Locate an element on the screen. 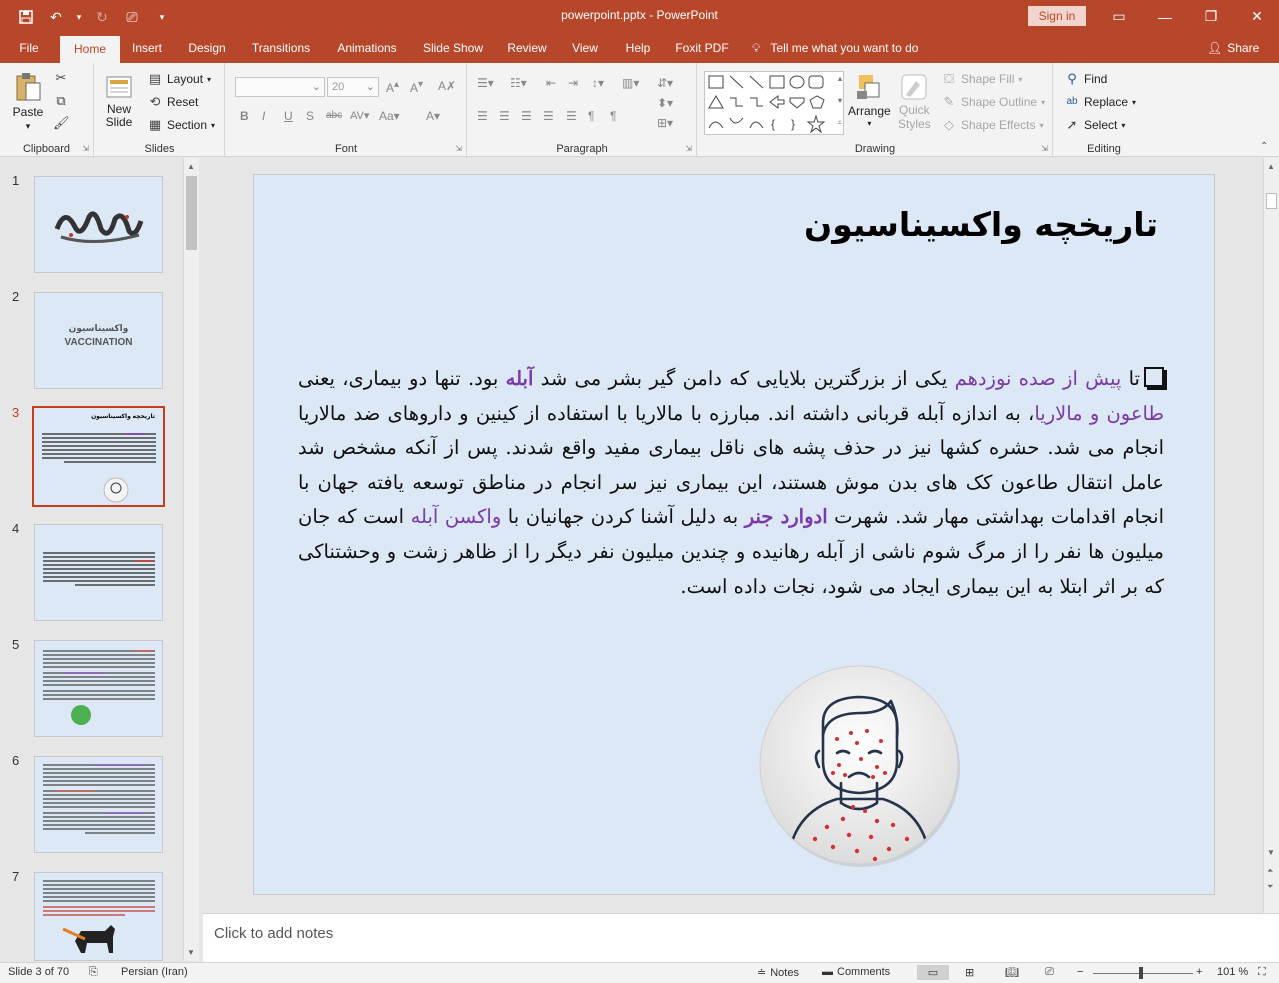 Image resolution: width=1279 pixels, height=983 pixels. reset-button: ⟲ Reset is located at coordinates (173, 102).